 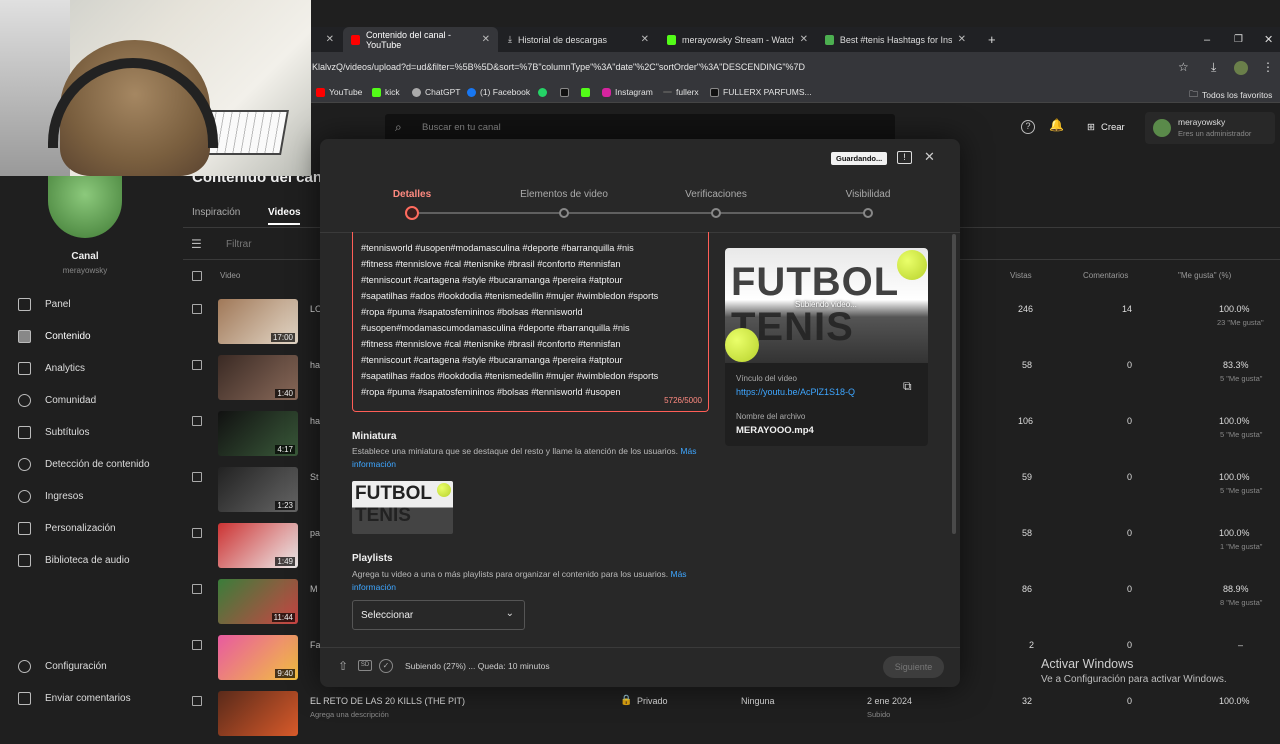 What do you see at coordinates (50, 496) in the screenshot?
I see `sidebar-item-ingresos: Ingresos` at bounding box center [50, 496].